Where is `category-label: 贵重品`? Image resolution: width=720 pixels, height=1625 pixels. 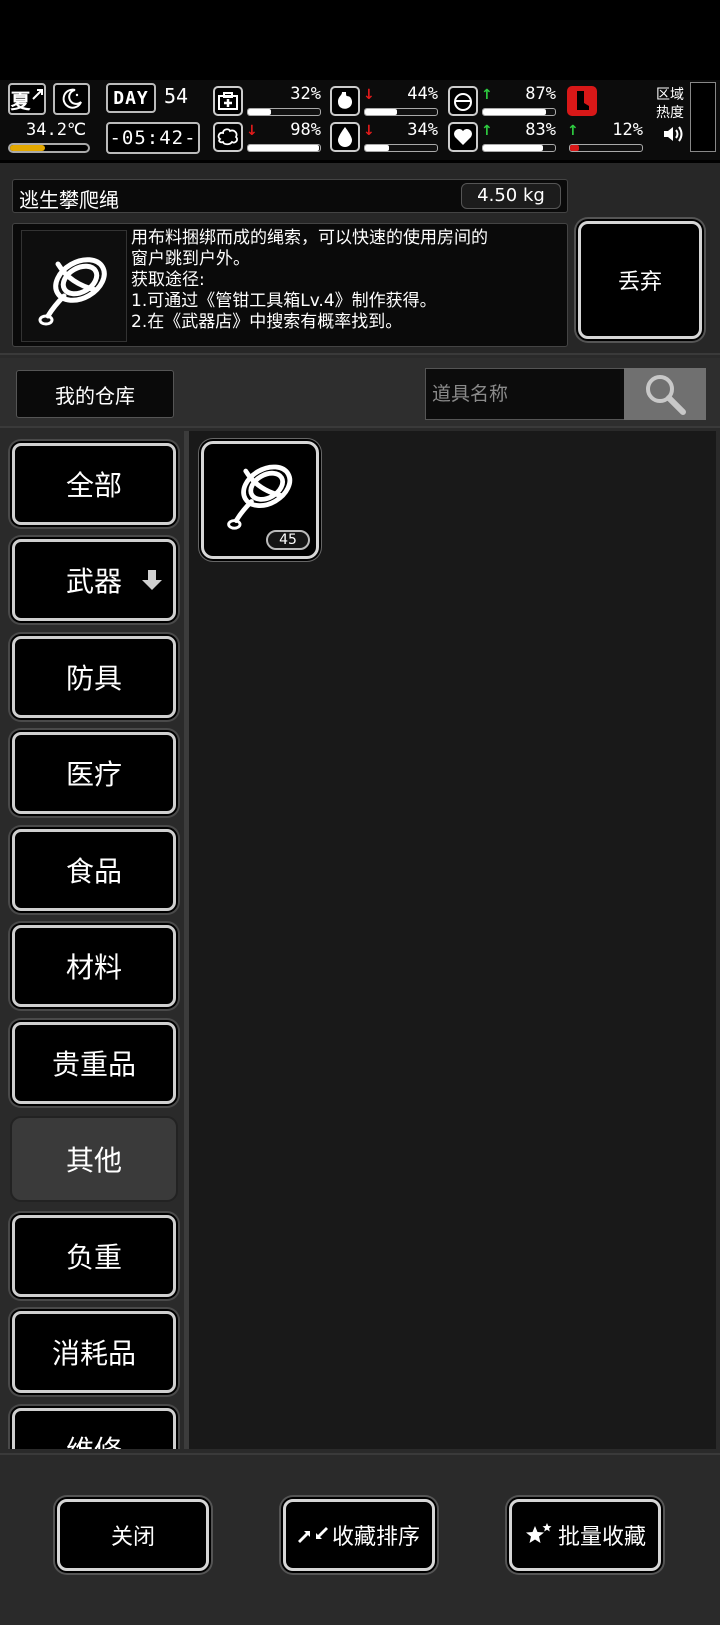 category-label: 贵重品 is located at coordinates (93, 1064).